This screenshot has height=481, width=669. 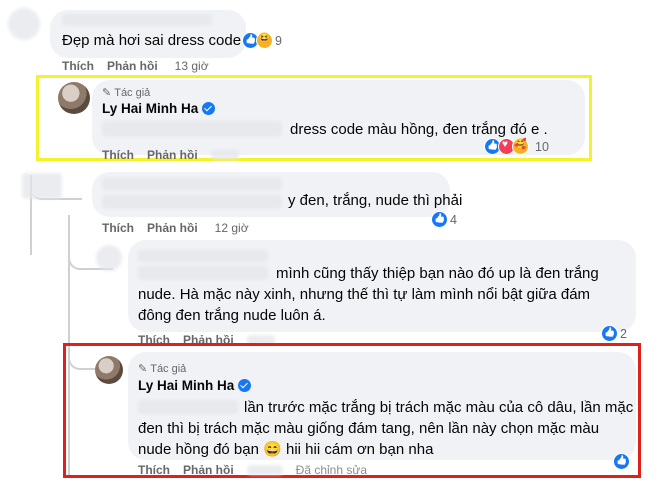 I want to click on comment-line-3: đông đen trắng nude luôn á., so click(x=232, y=315).